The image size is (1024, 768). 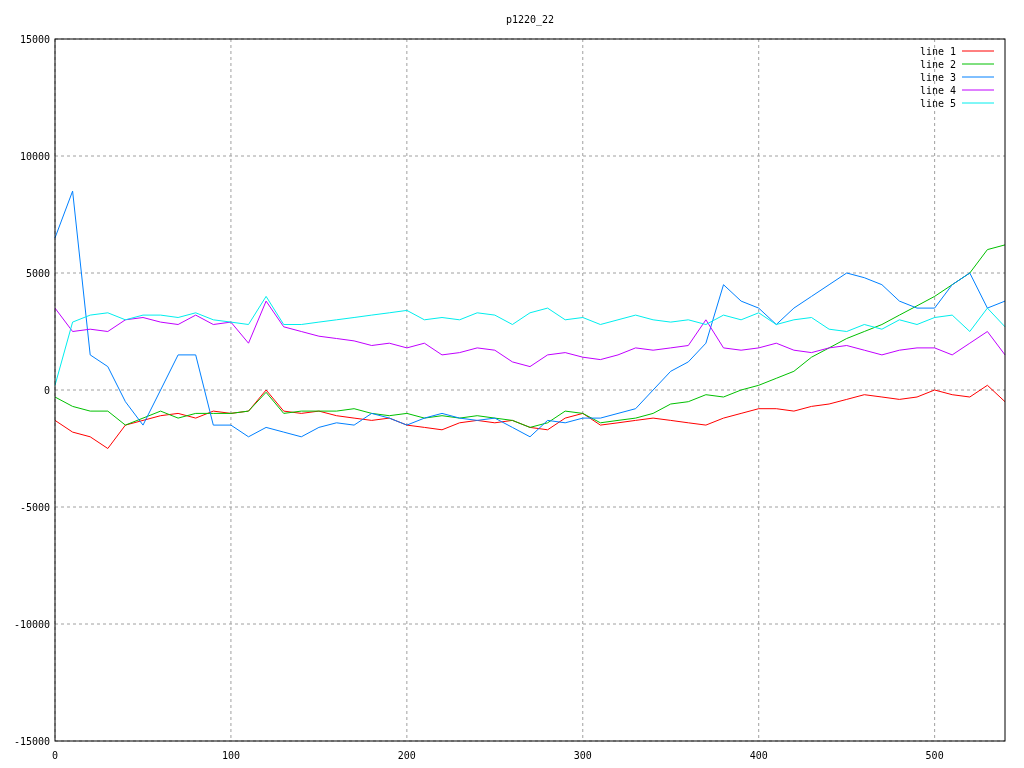 I want to click on y-tick-label: 15000, so click(x=34, y=39).